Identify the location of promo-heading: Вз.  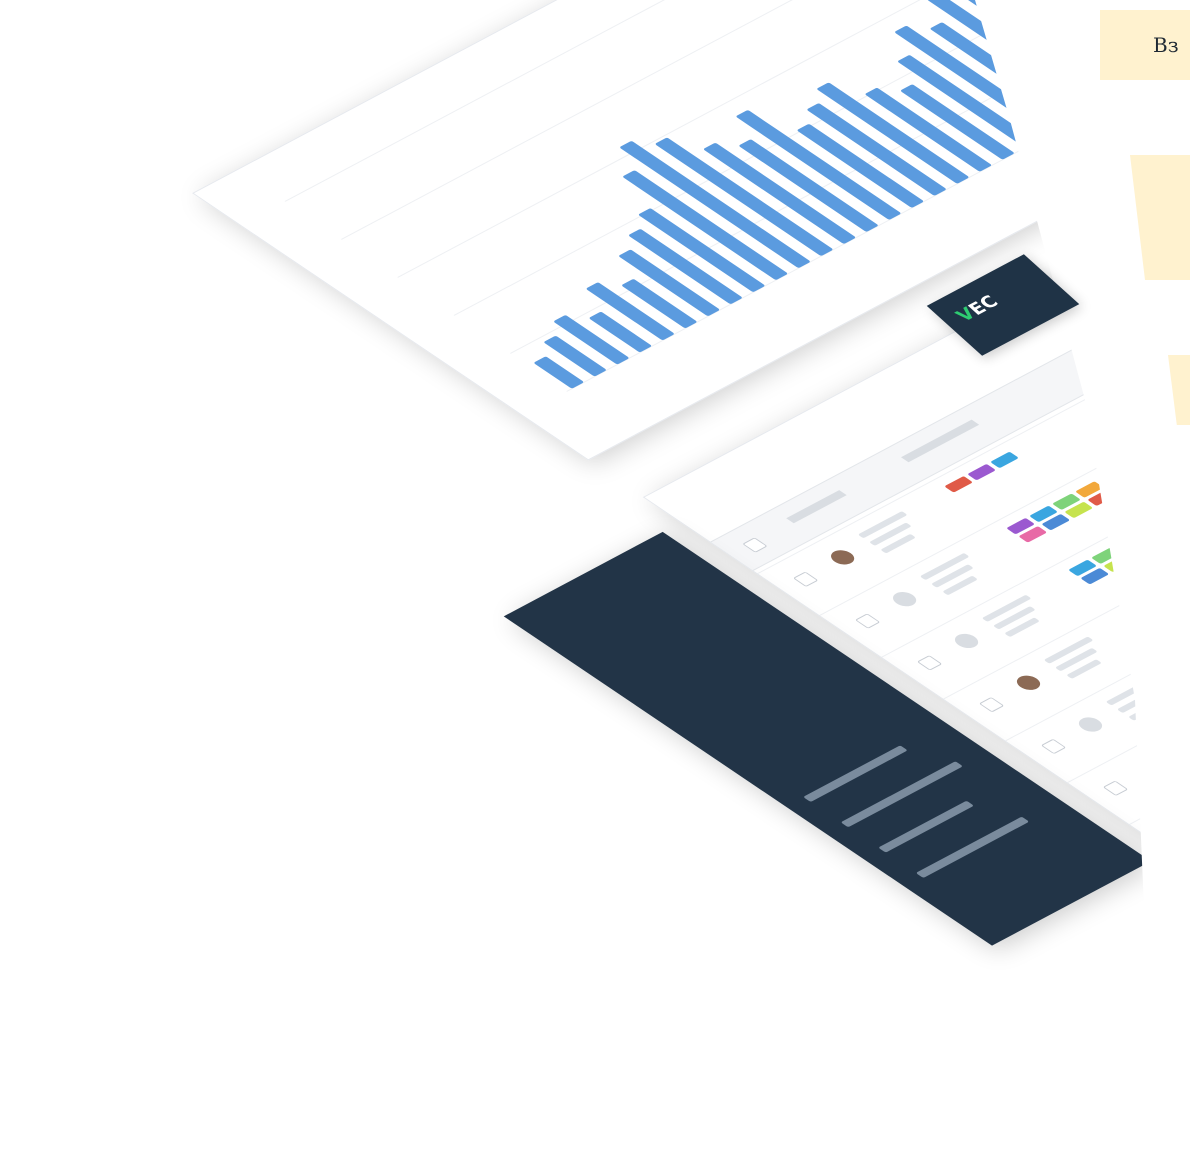
(1166, 45).